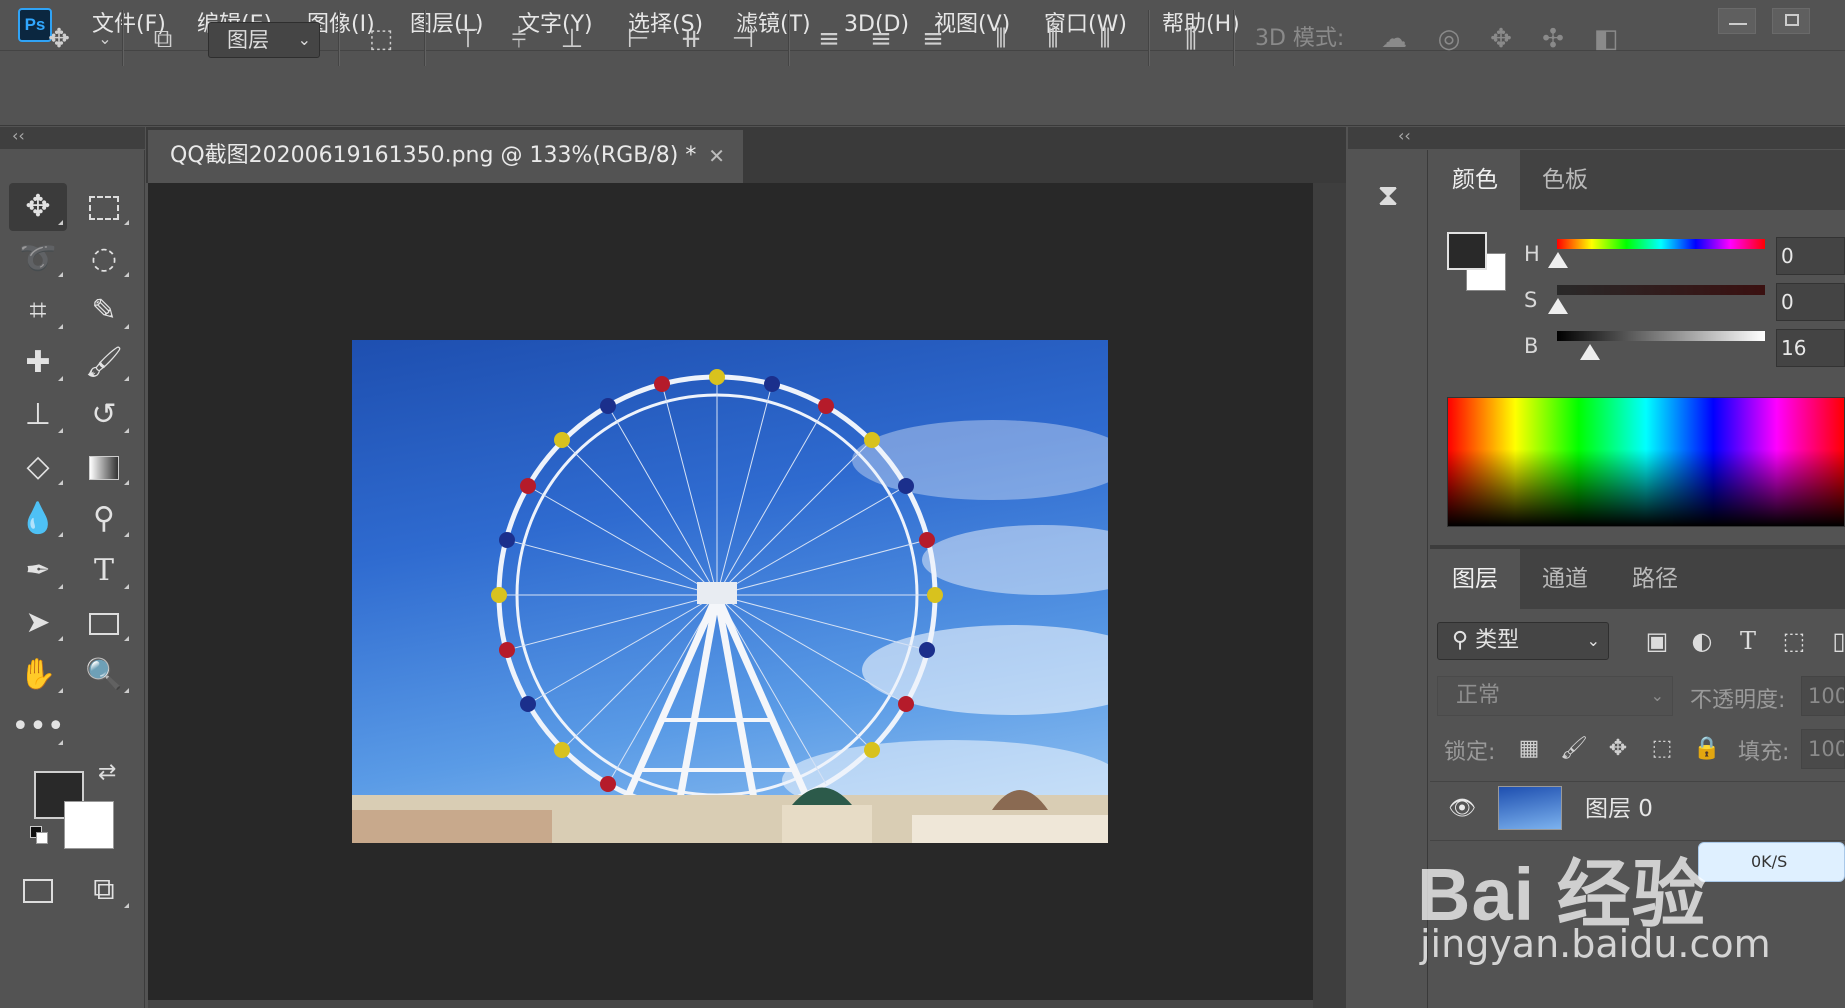 The height and width of the screenshot is (1008, 1845). Describe the element at coordinates (38, 259) in the screenshot. I see `lasso-tool-icon: ➰` at that location.